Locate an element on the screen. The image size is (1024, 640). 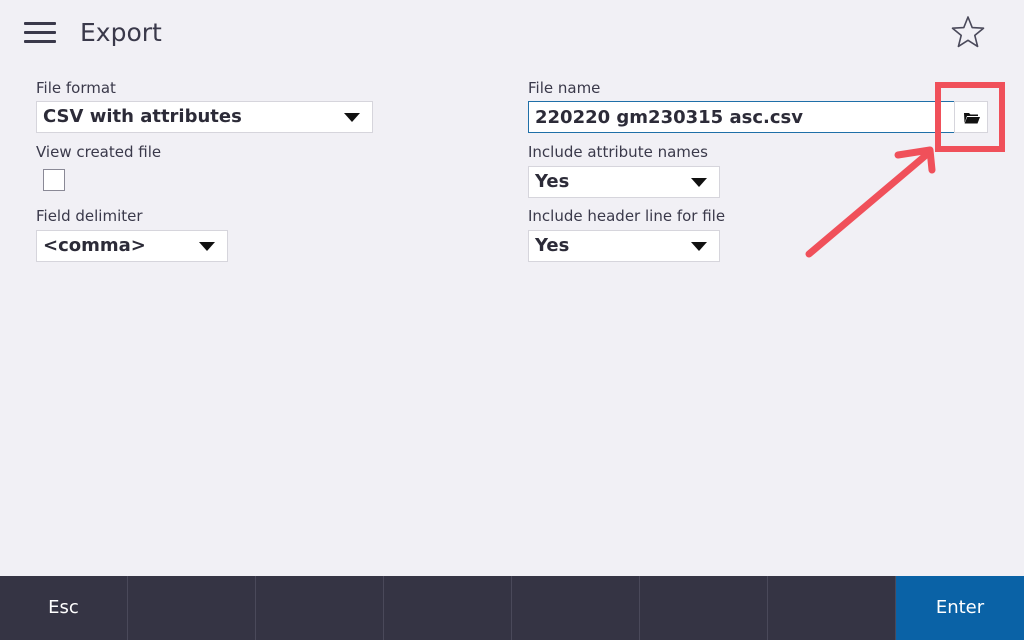
view-created-file-checkbox is located at coordinates (54, 180).